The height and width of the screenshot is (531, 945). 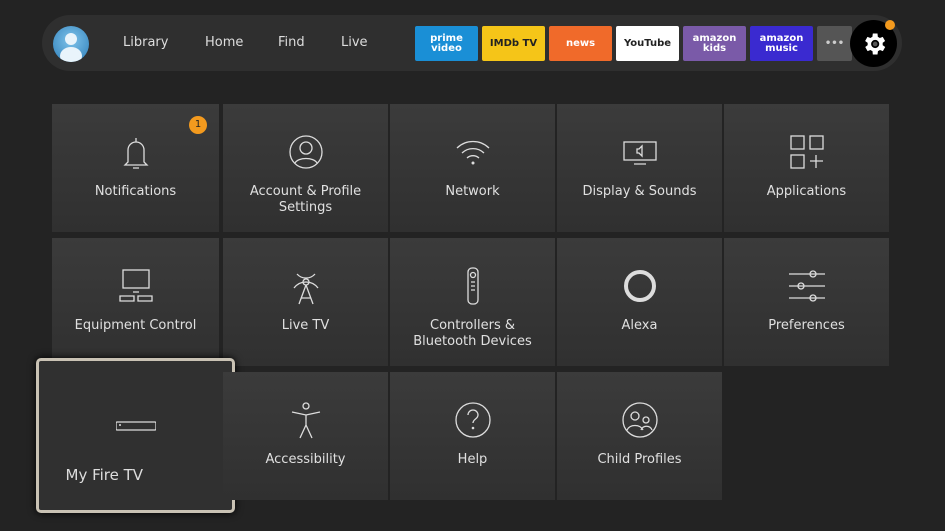 I want to click on app-label: amazon music, so click(x=781, y=43).